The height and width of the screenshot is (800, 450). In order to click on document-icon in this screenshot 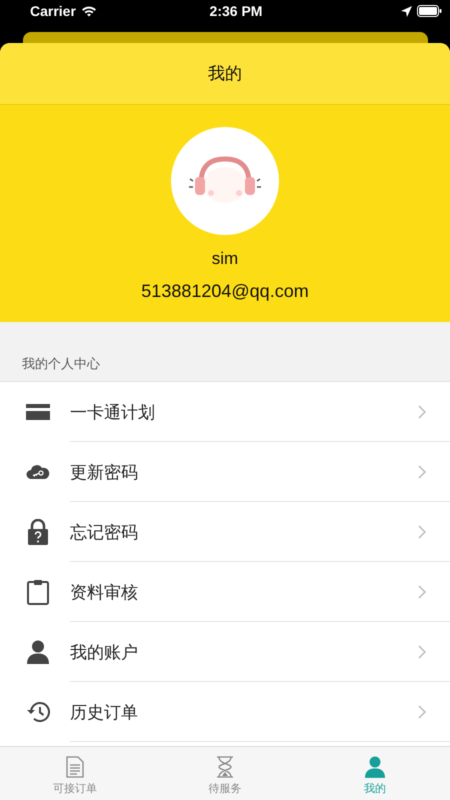, I will do `click(75, 767)`.